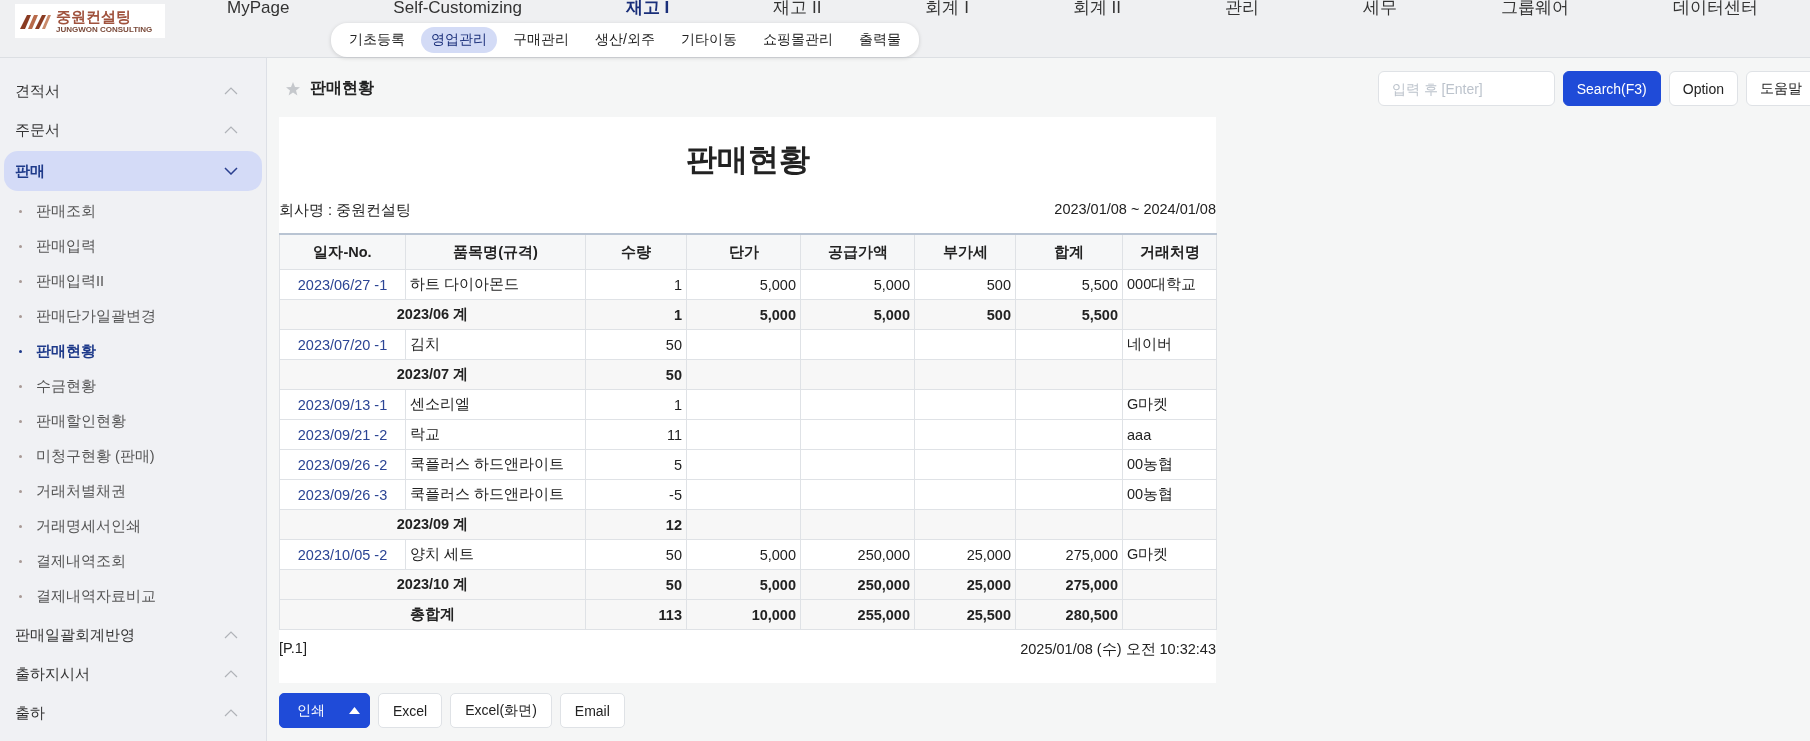  I want to click on top-menu-item: 세무, so click(1380, 8).